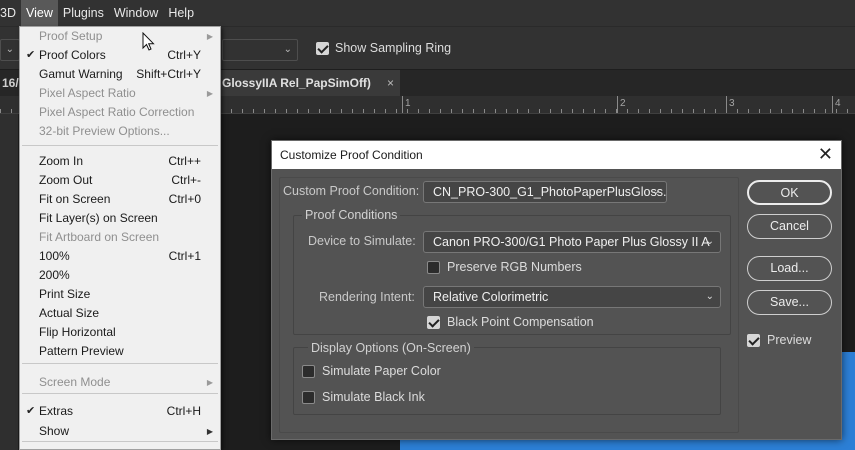  Describe the element at coordinates (120, 431) in the screenshot. I see `menu-item-show: Show ▶` at that location.